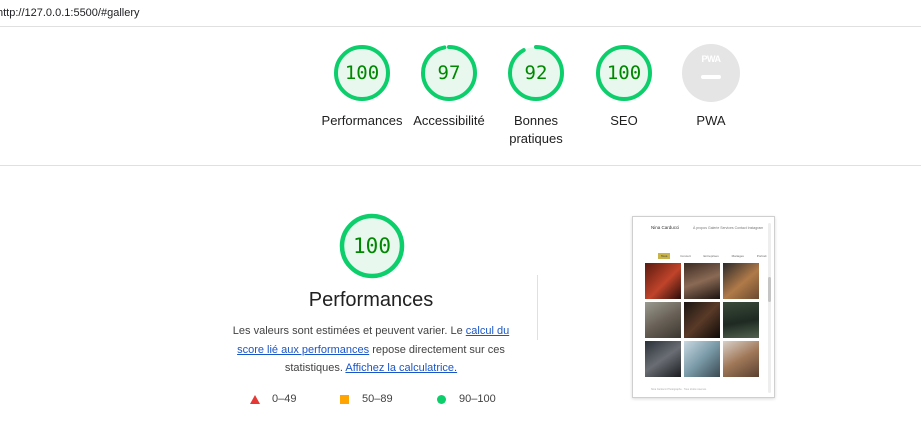 This screenshot has width=921, height=428. I want to click on thumbnail-brand: Nina Carducci, so click(665, 227).